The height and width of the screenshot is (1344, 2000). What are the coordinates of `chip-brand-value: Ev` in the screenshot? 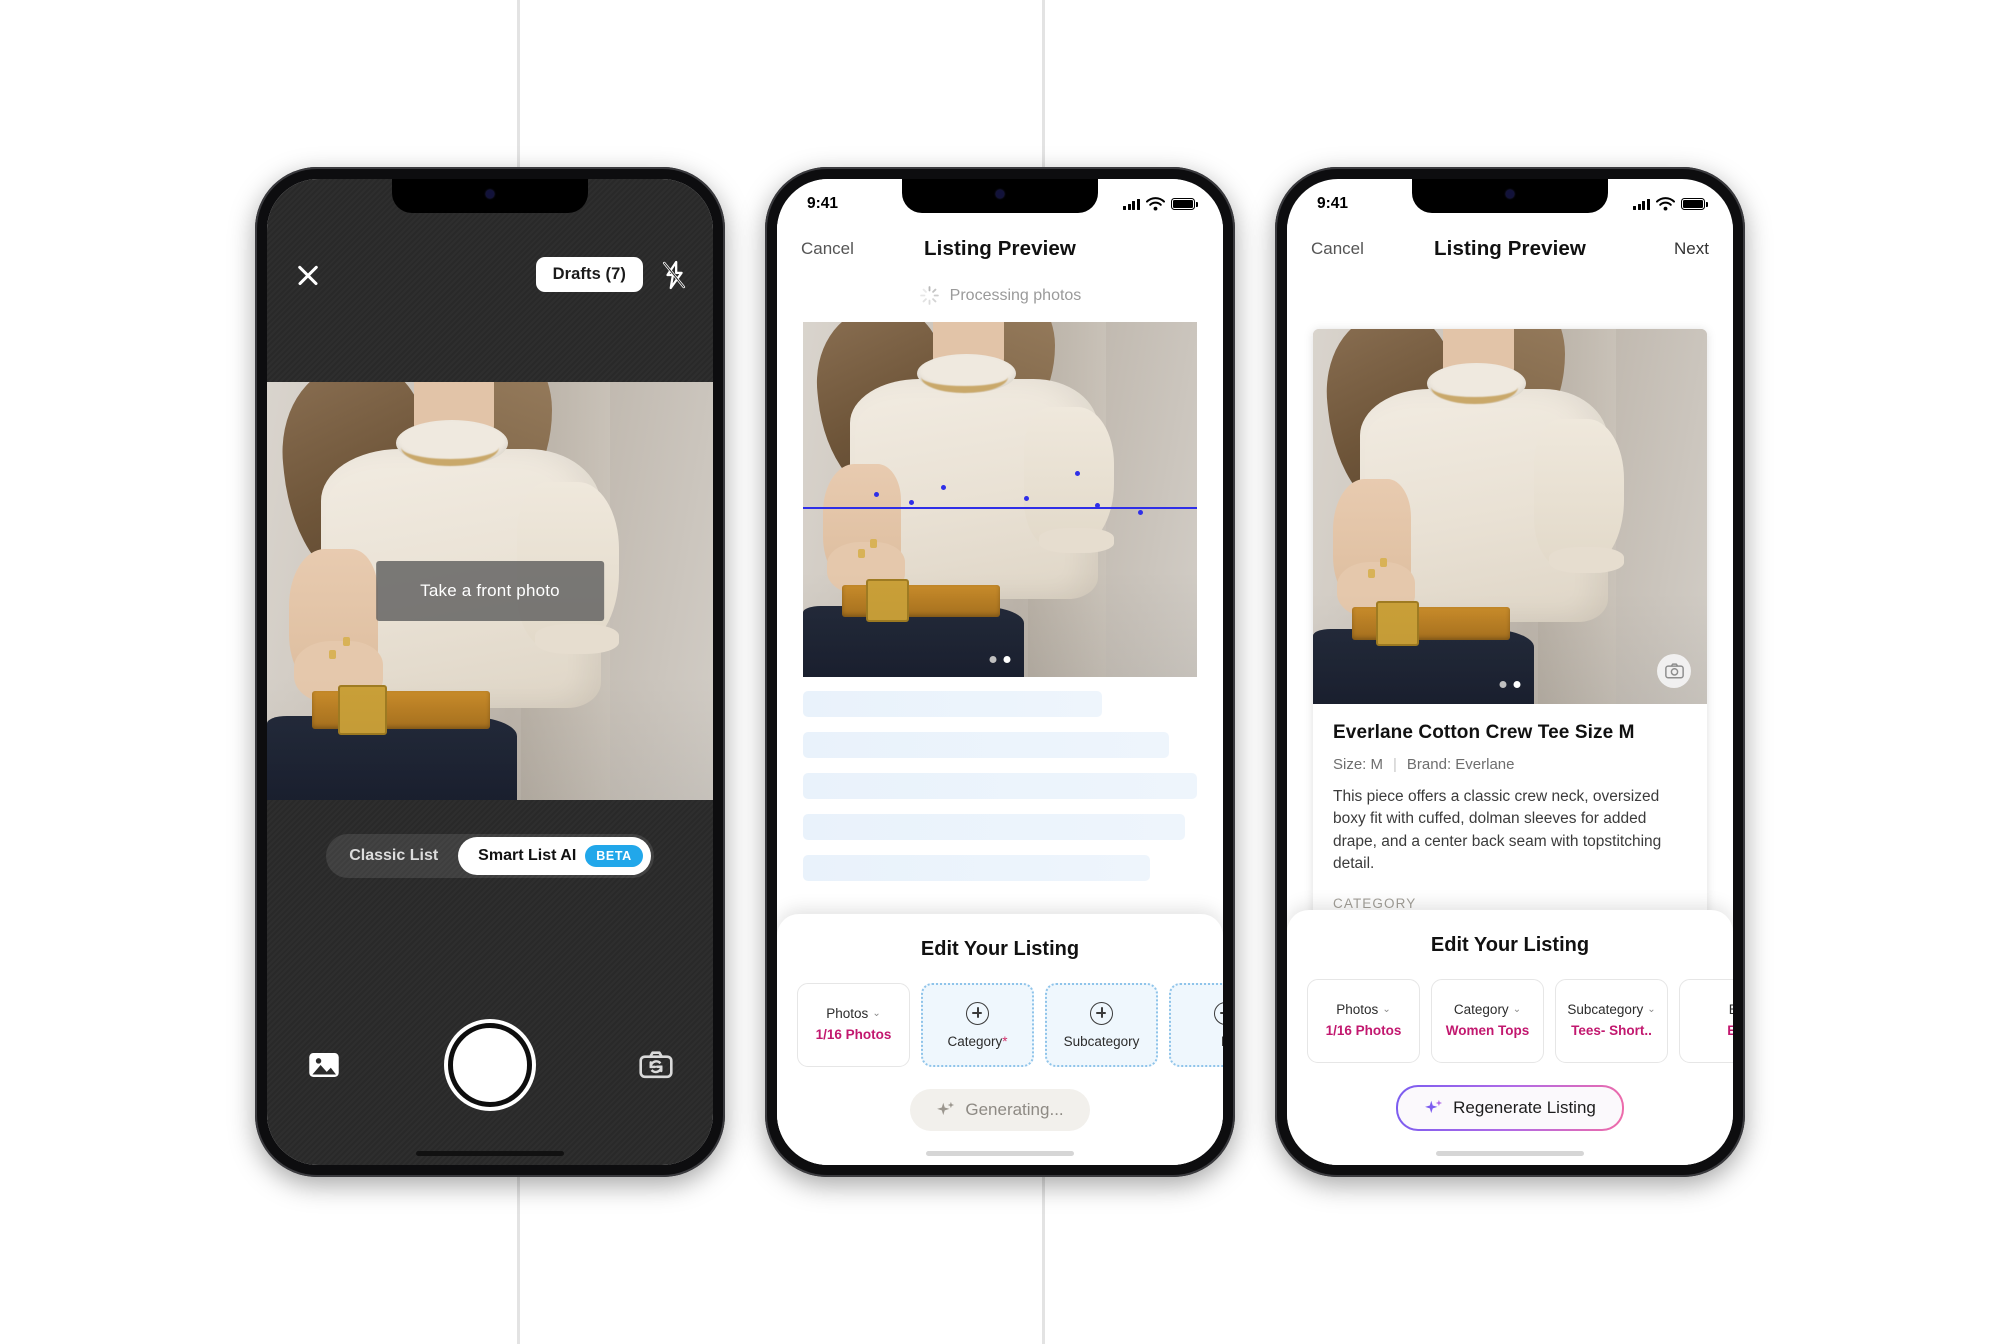 It's located at (1730, 1031).